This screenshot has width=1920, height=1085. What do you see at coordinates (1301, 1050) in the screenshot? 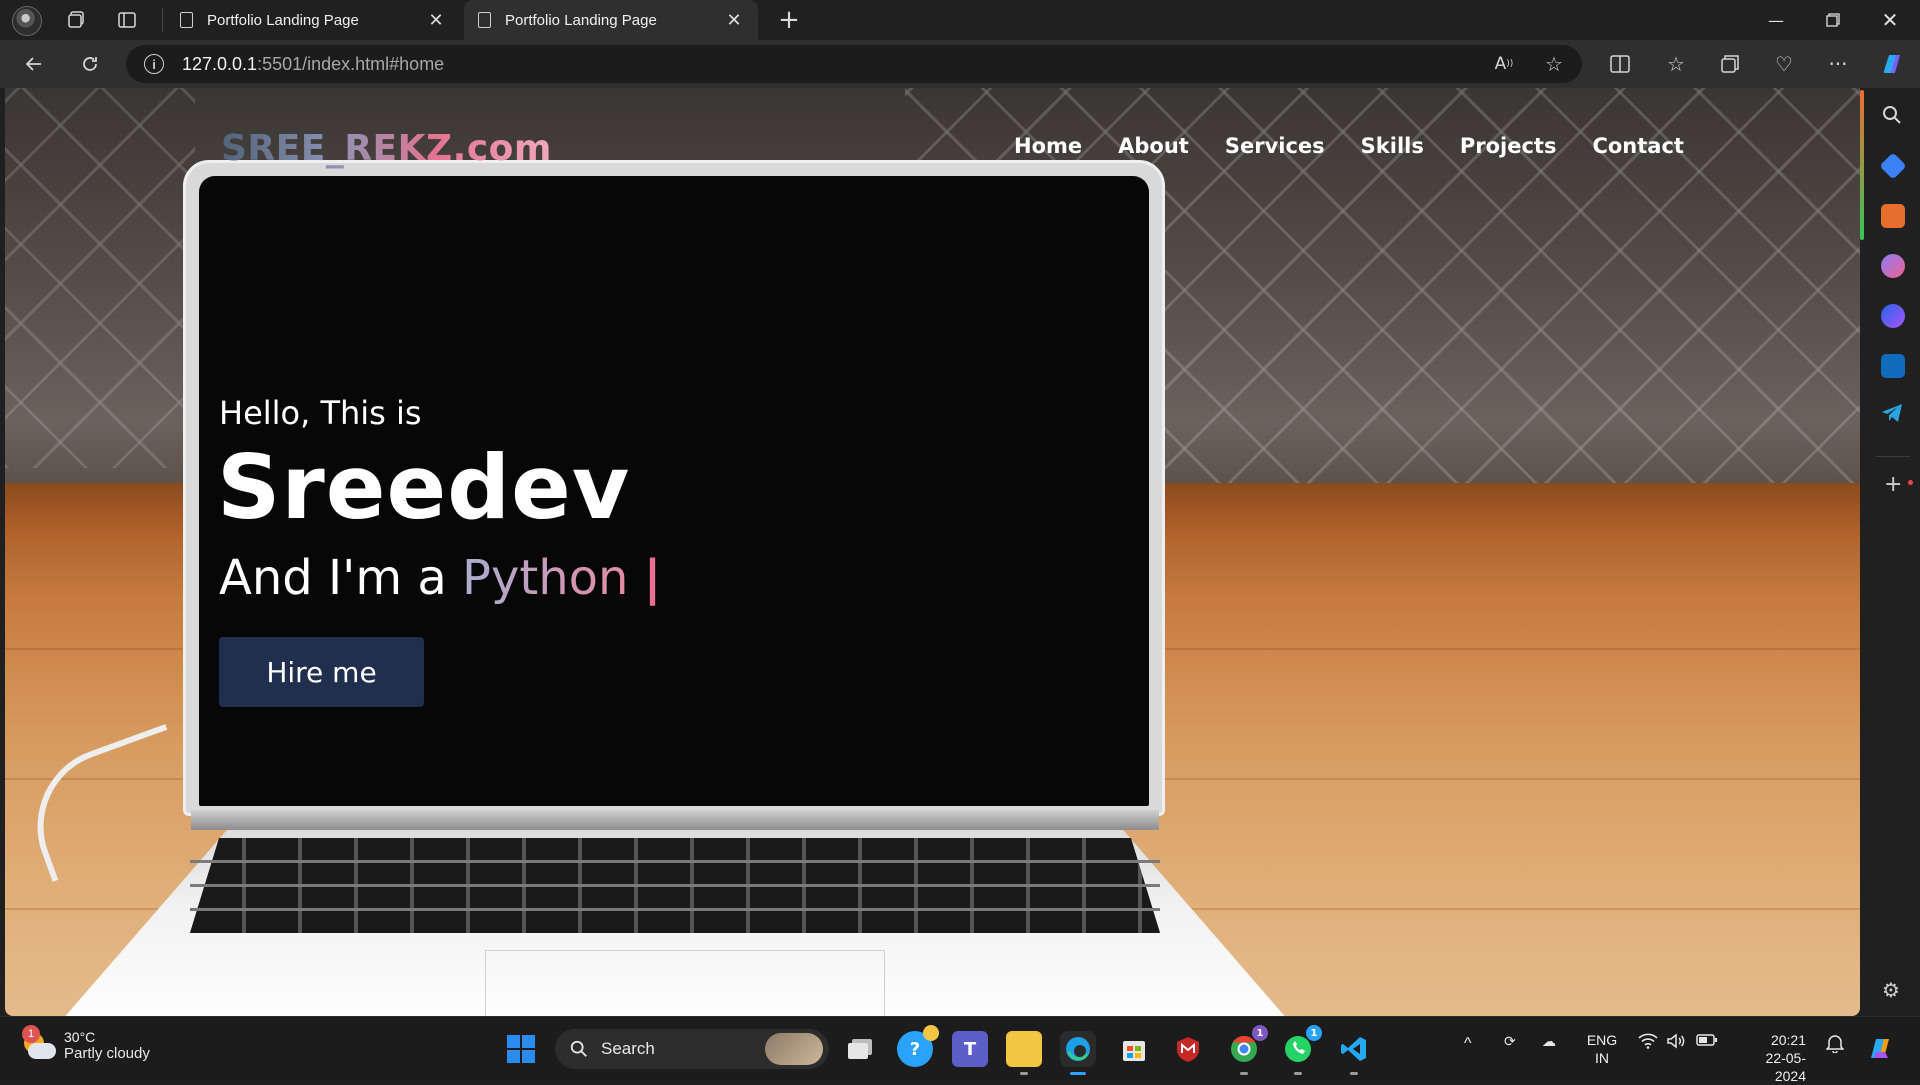
I see `whatsapp-icon: 1` at bounding box center [1301, 1050].